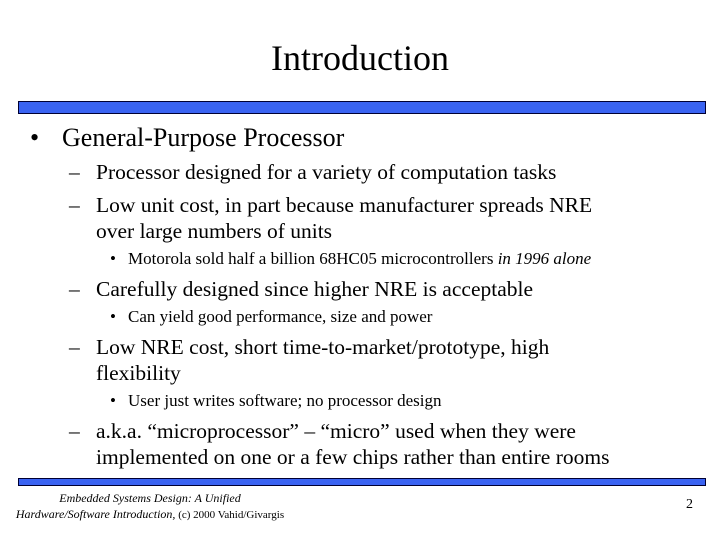 This screenshot has width=720, height=540. What do you see at coordinates (214, 231) in the screenshot?
I see `subbullet-low-unit-cost-line2: over large numbers of units` at bounding box center [214, 231].